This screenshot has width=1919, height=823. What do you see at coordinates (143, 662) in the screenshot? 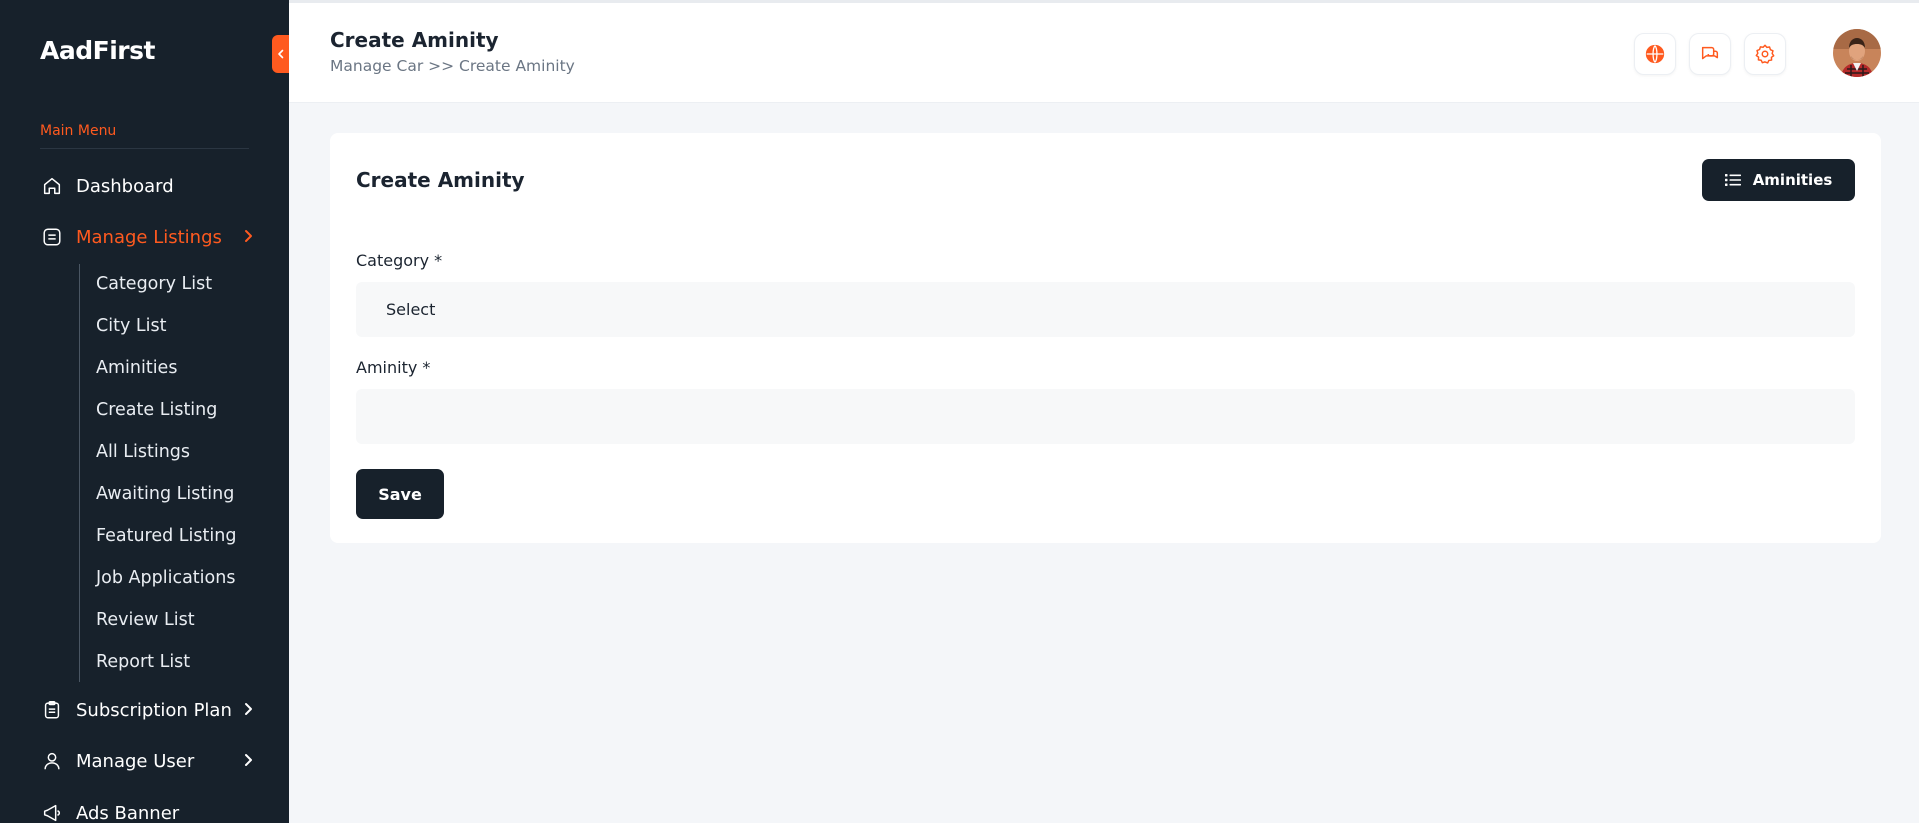
I see `sub-item-report-list: Report List` at bounding box center [143, 662].